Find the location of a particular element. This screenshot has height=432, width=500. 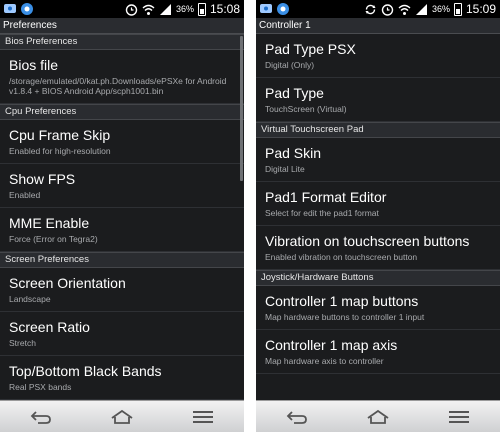

pref-summary: TouchScreen (Virtual) is located at coordinates (306, 109).